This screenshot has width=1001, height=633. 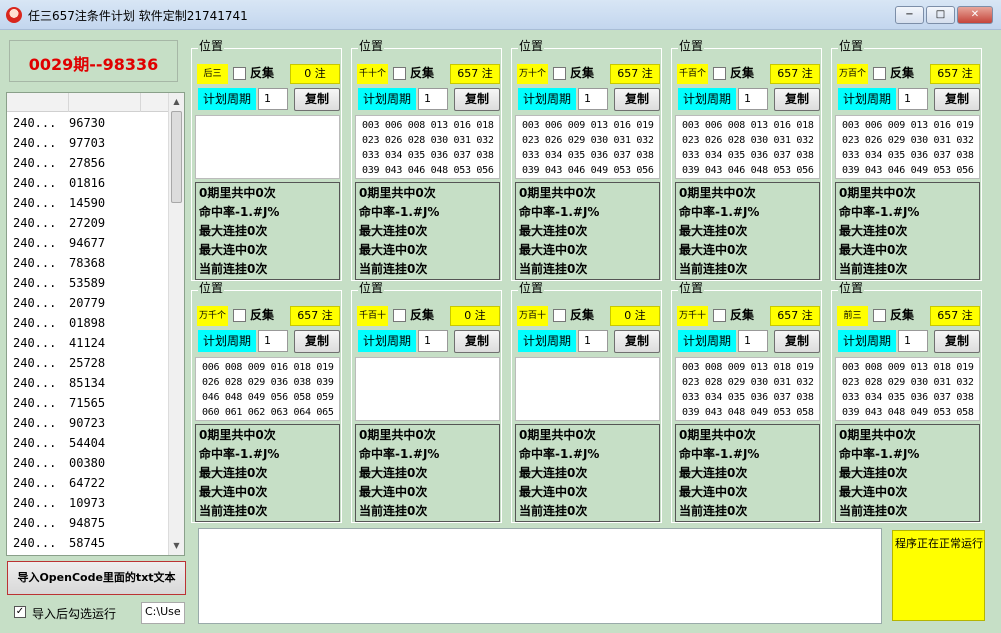 What do you see at coordinates (88, 503) in the screenshot?
I see `list-item: 240... 10973` at bounding box center [88, 503].